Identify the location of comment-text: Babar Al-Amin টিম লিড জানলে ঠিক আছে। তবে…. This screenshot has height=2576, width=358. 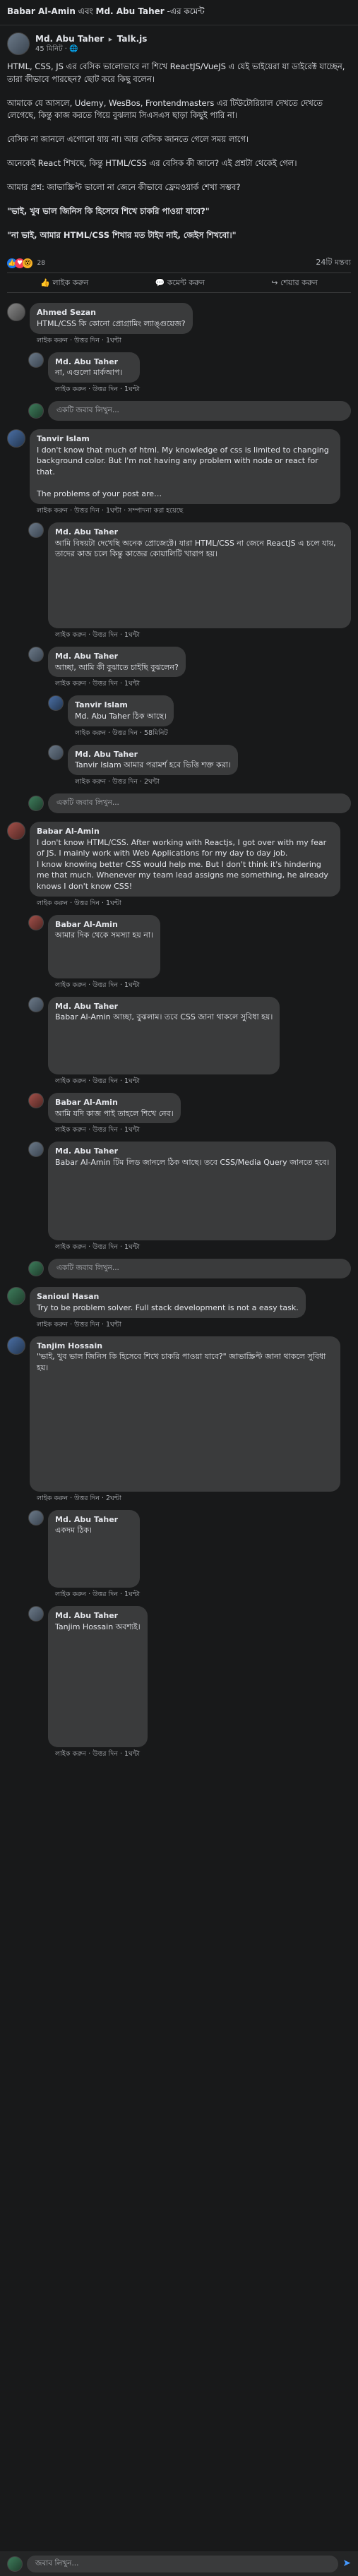
(192, 1162).